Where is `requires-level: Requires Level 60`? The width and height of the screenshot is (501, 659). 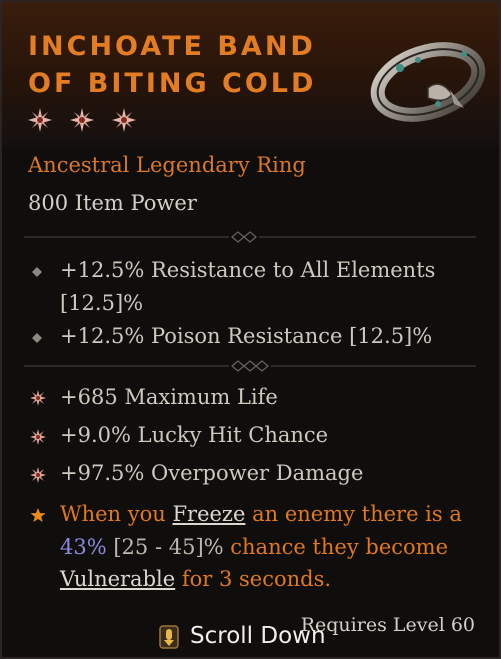
requires-level: Requires Level 60 is located at coordinates (387, 625).